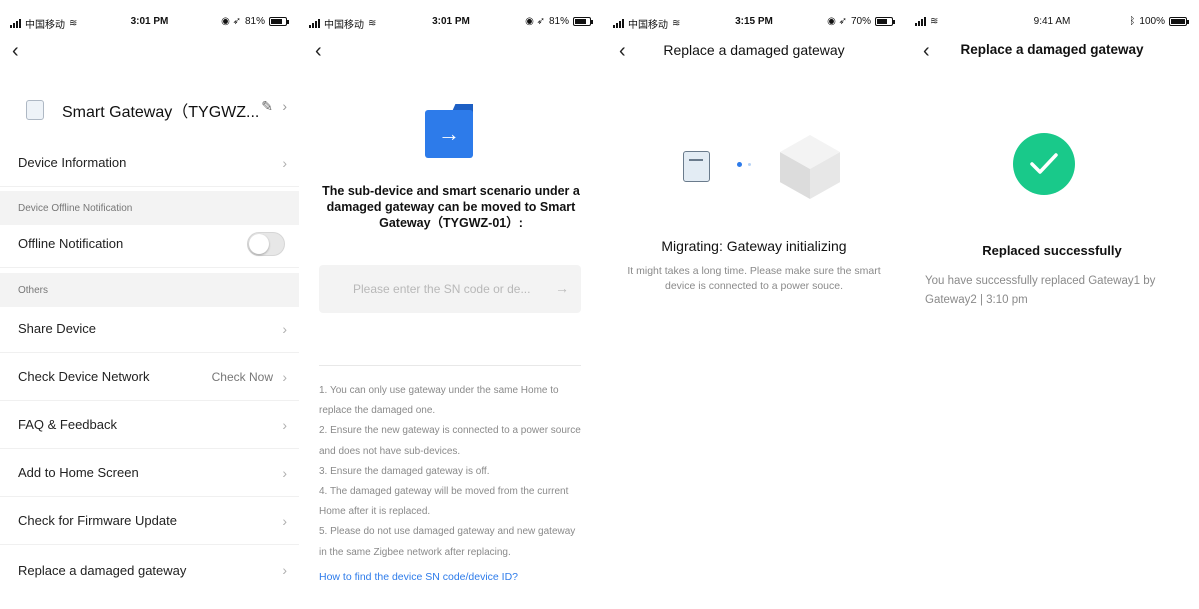  I want to click on tip-item: 3. Ensure the damaged gateway is off., so click(404, 471).